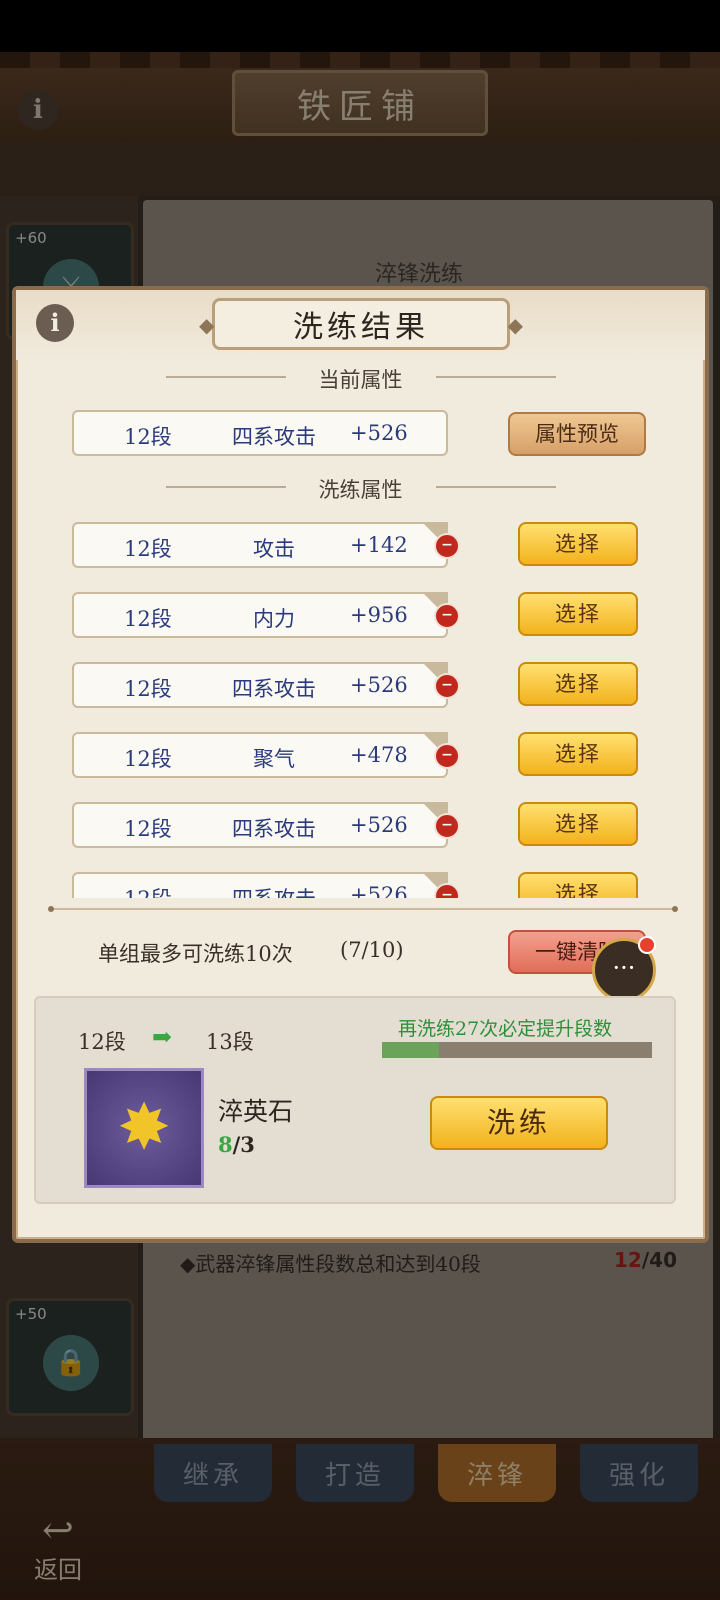  Describe the element at coordinates (361, 327) in the screenshot. I see `dialog-title: 洗练结果` at that location.